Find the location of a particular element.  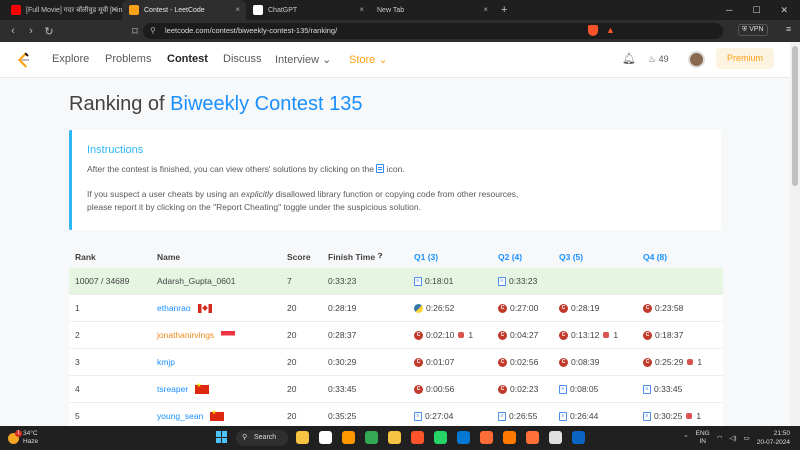

close-window-icon: ✕ is located at coordinates (784, 10).